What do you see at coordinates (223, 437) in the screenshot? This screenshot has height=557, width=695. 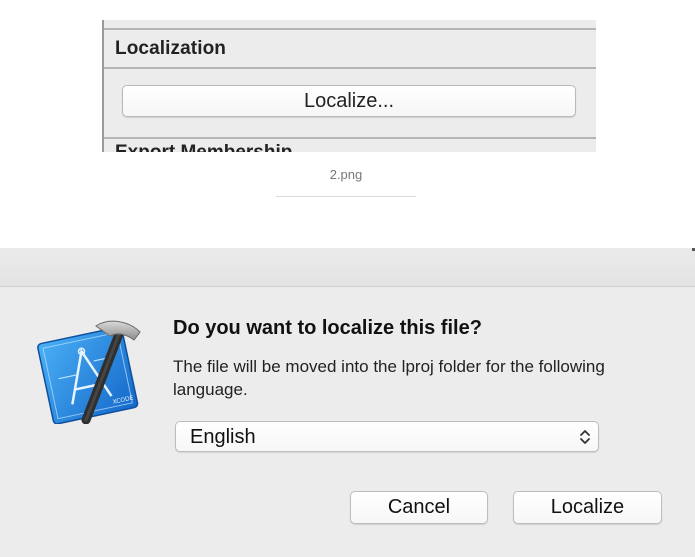 I see `language-select-value: English` at bounding box center [223, 437].